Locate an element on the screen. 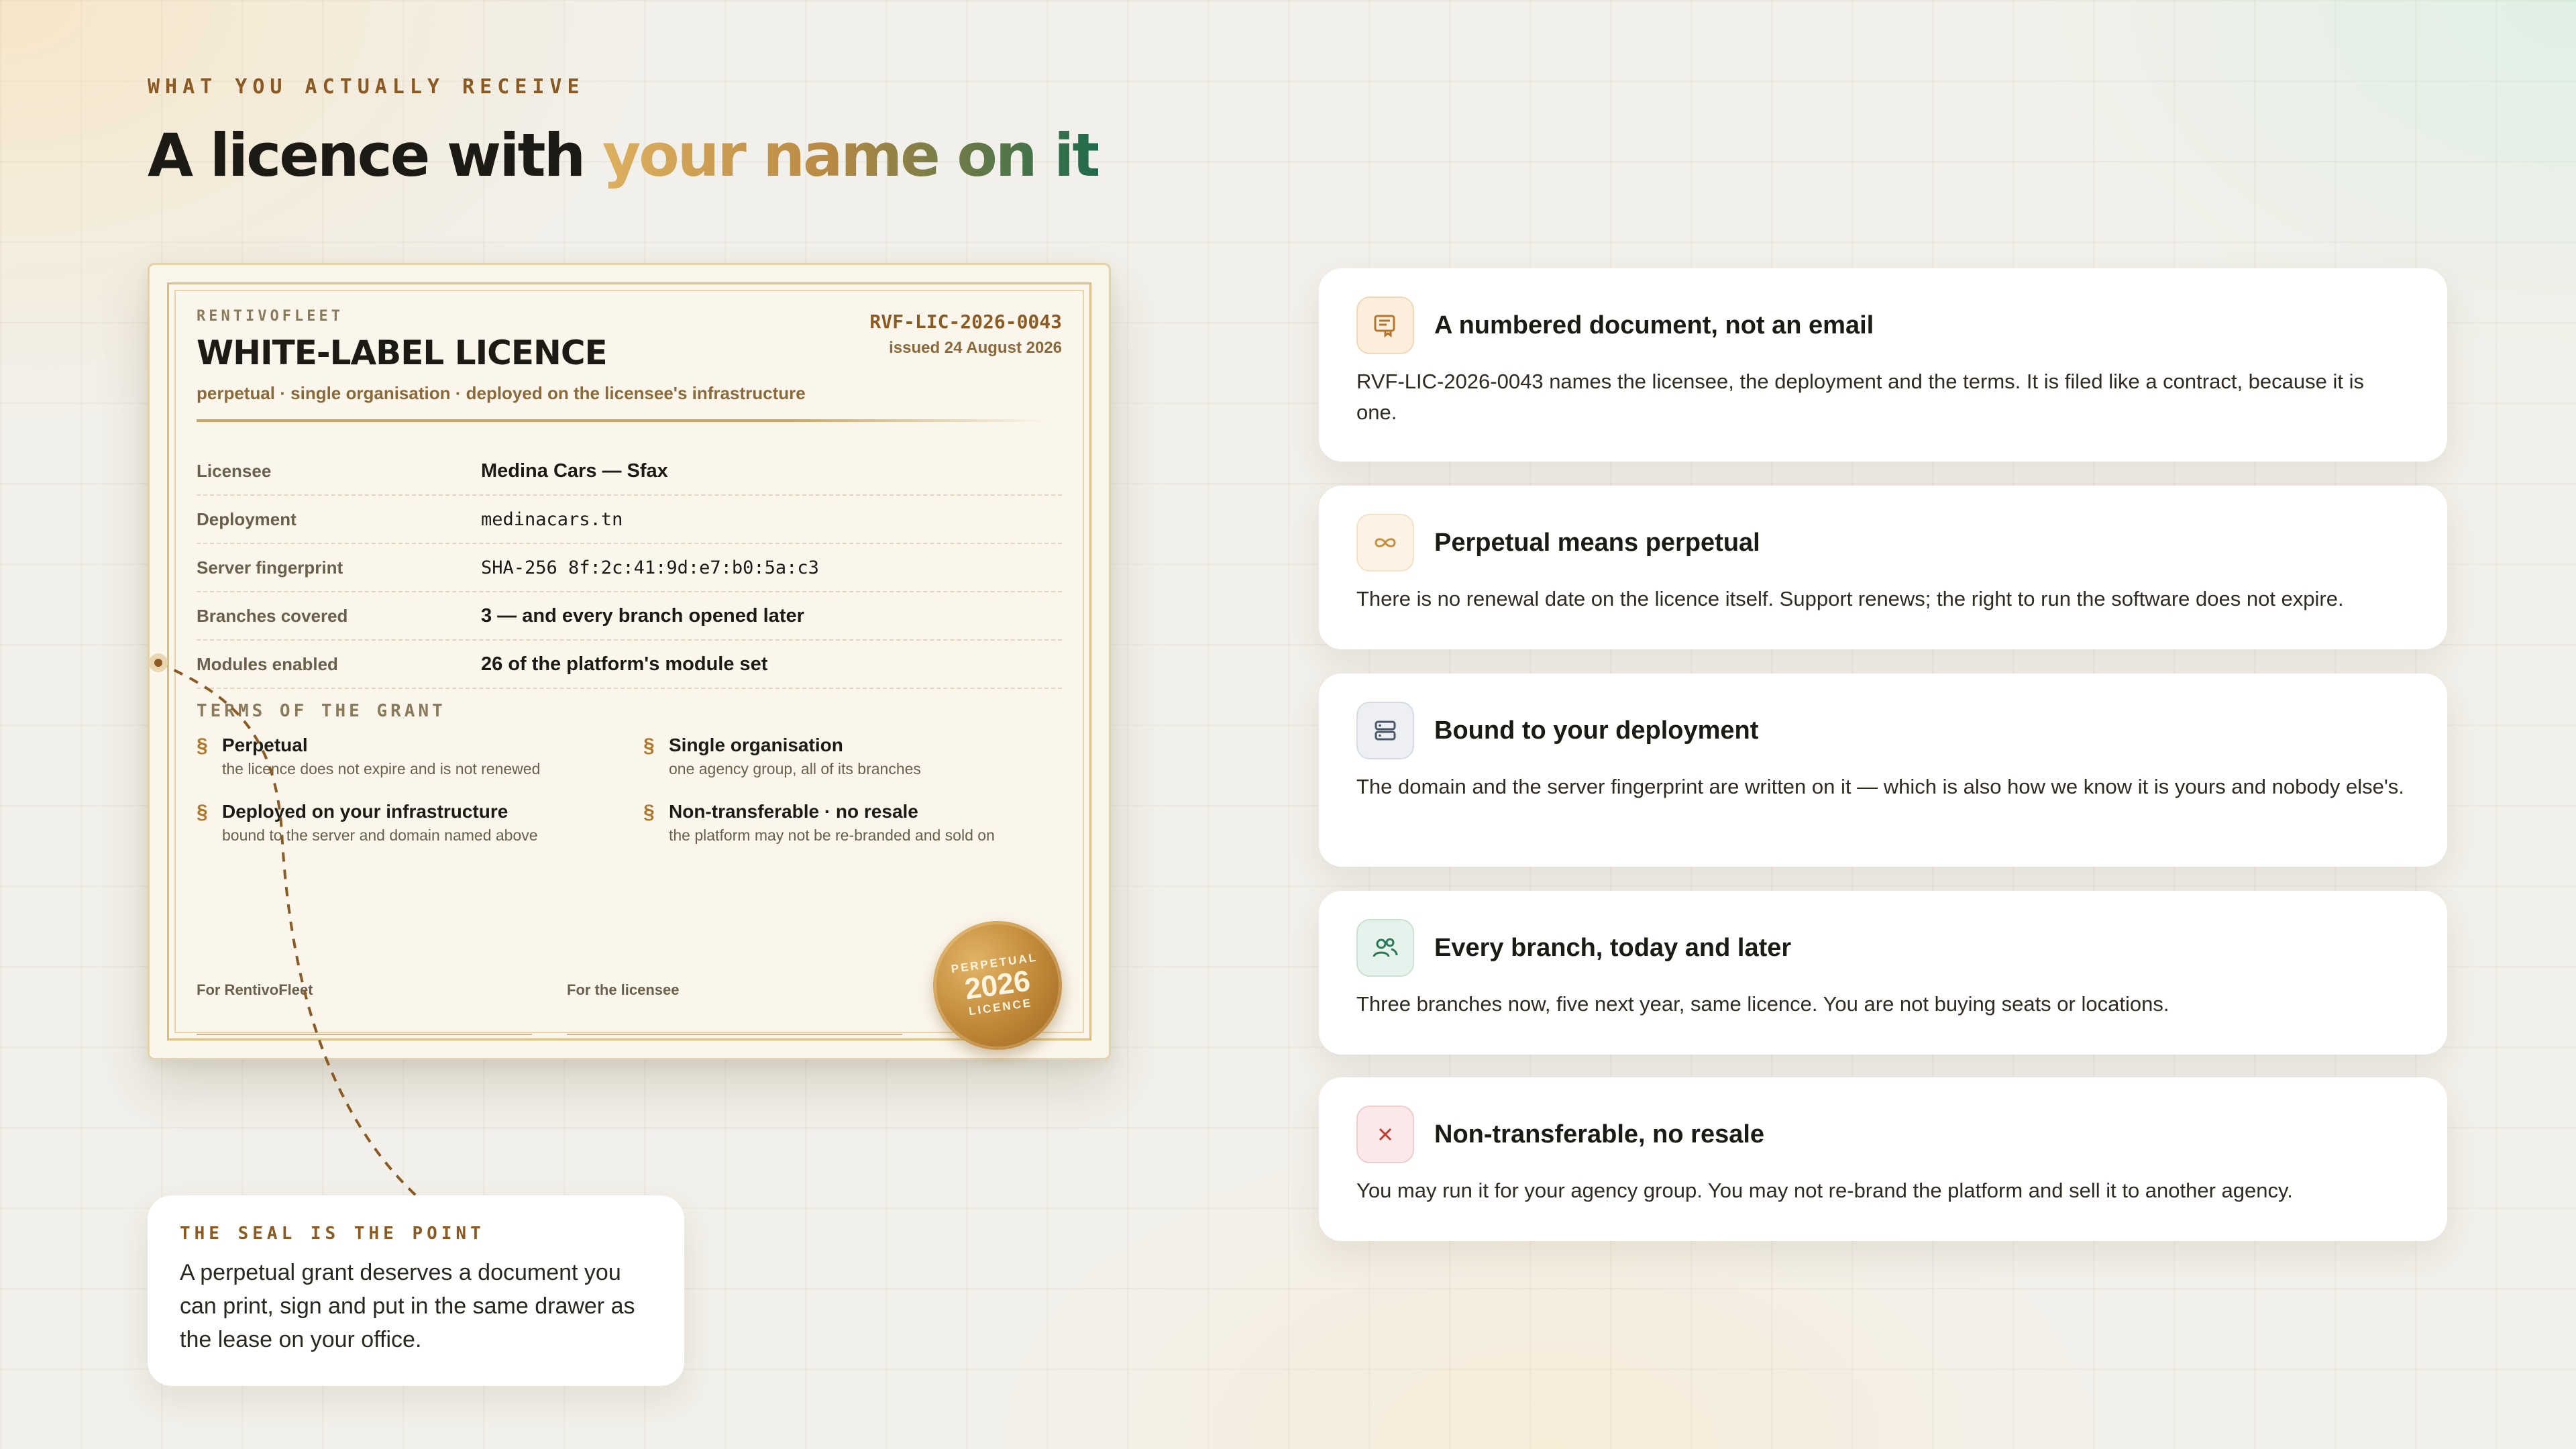 The width and height of the screenshot is (2576, 1449). field-label: Server fingerprint is located at coordinates (270, 567).